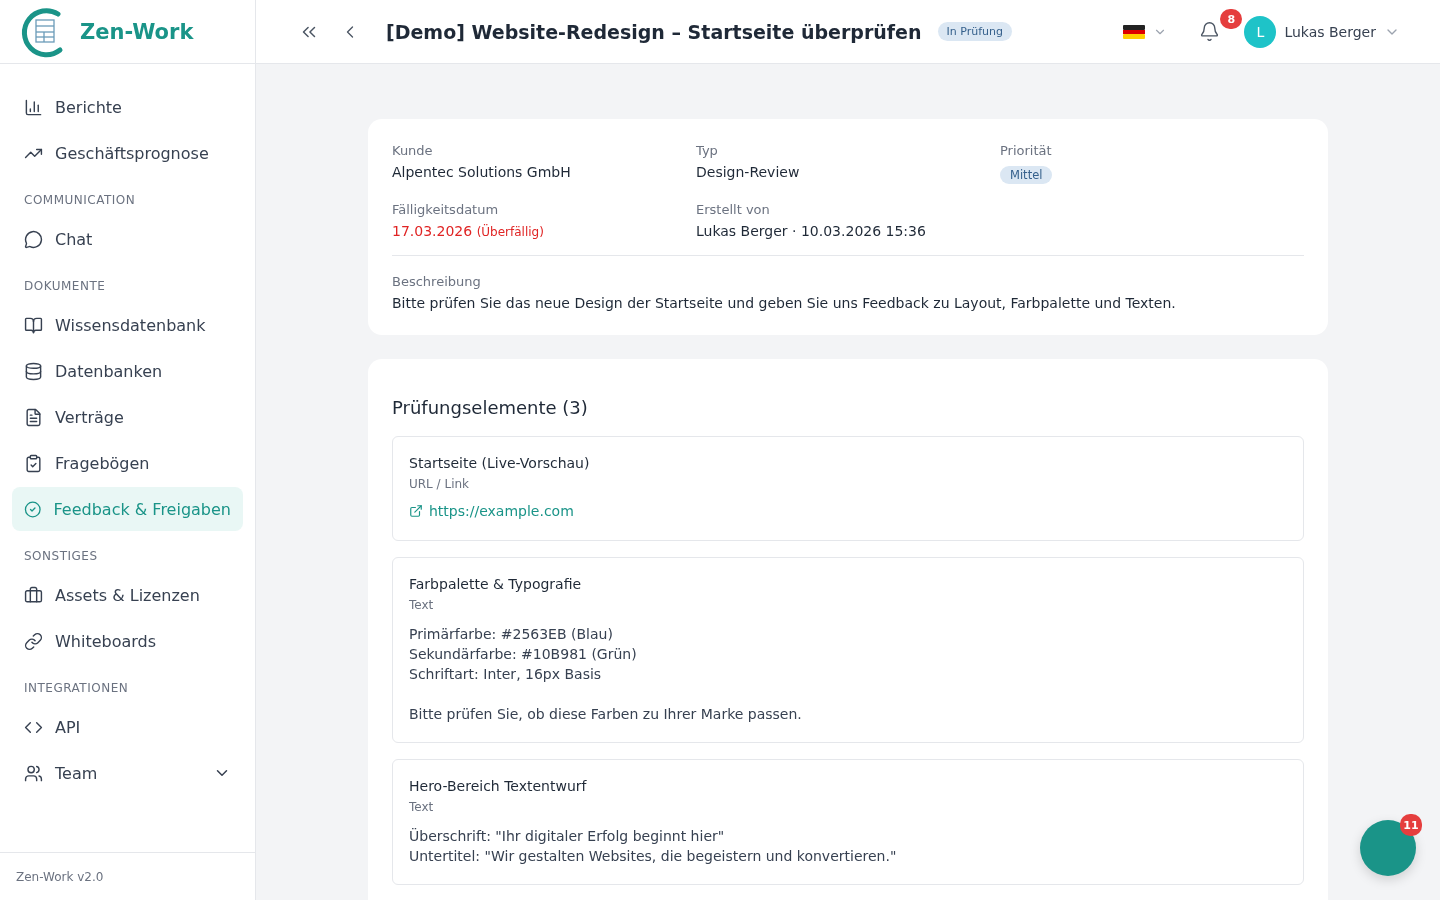 The width and height of the screenshot is (1440, 900). What do you see at coordinates (137, 31) in the screenshot?
I see `brand-name: Zen-Work` at bounding box center [137, 31].